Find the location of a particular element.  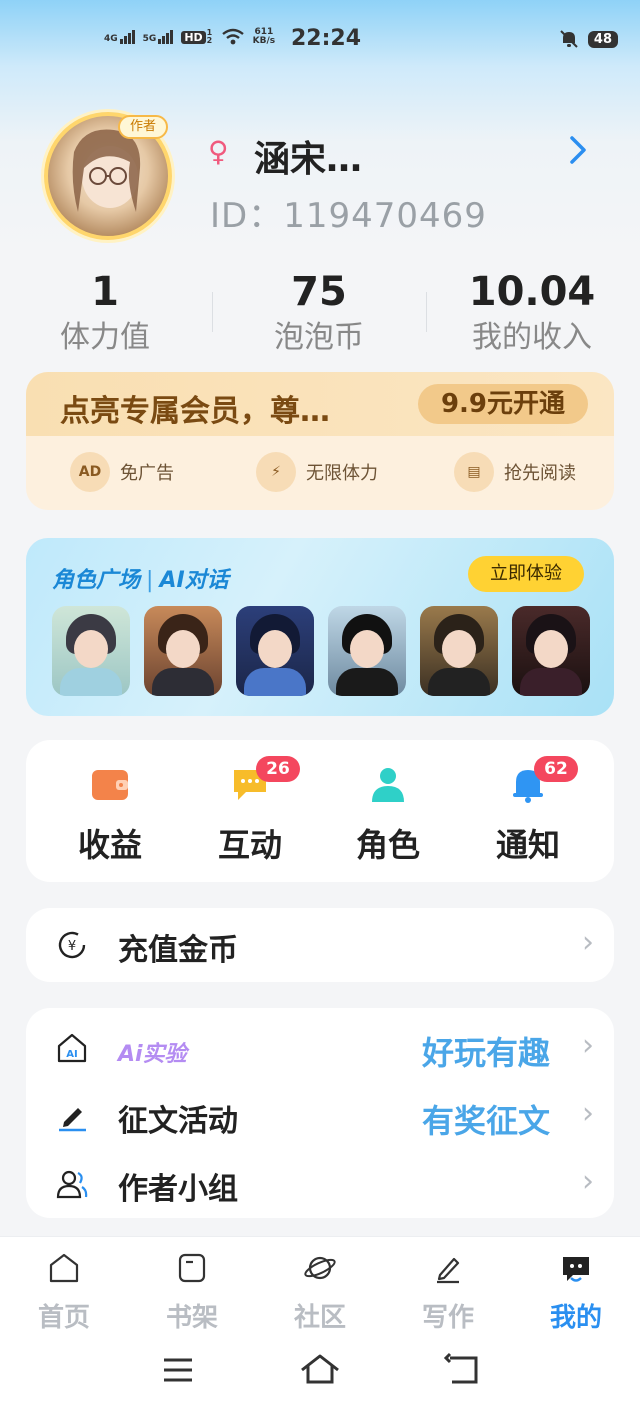

home-button-icon is located at coordinates (320, 1370).